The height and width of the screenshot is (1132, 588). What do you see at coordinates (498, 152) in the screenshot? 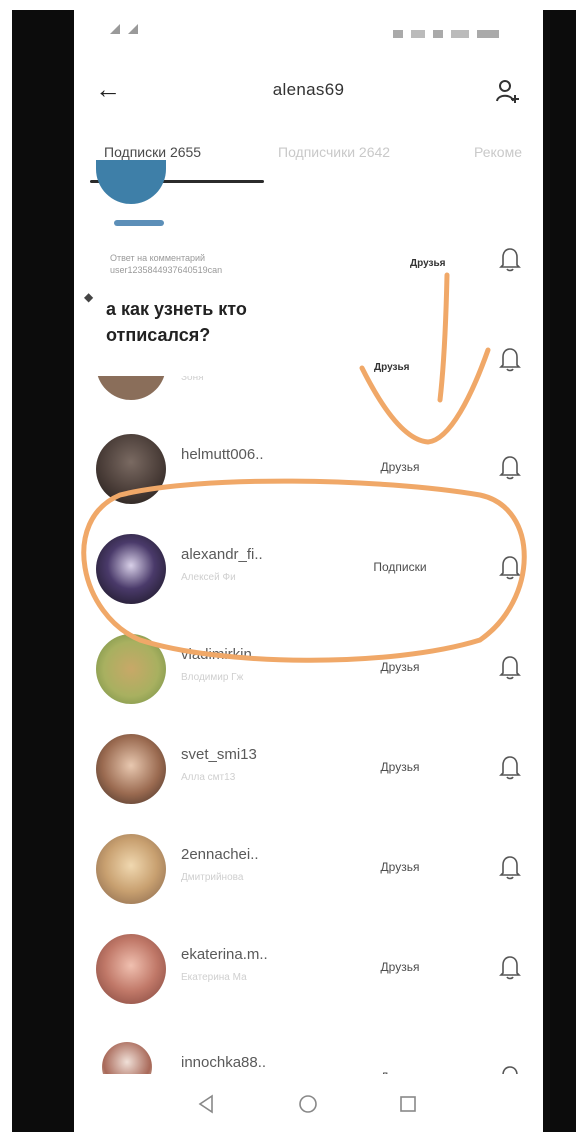
I see `tab-recommended: Рекоме` at bounding box center [498, 152].